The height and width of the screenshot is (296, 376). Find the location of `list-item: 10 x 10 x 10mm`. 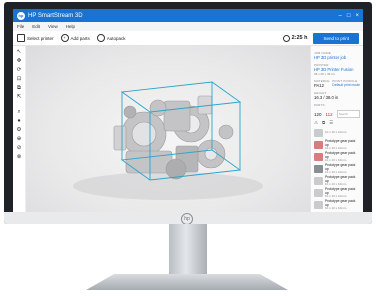

list-item: 10 x 10 x 10mm is located at coordinates (337, 133).